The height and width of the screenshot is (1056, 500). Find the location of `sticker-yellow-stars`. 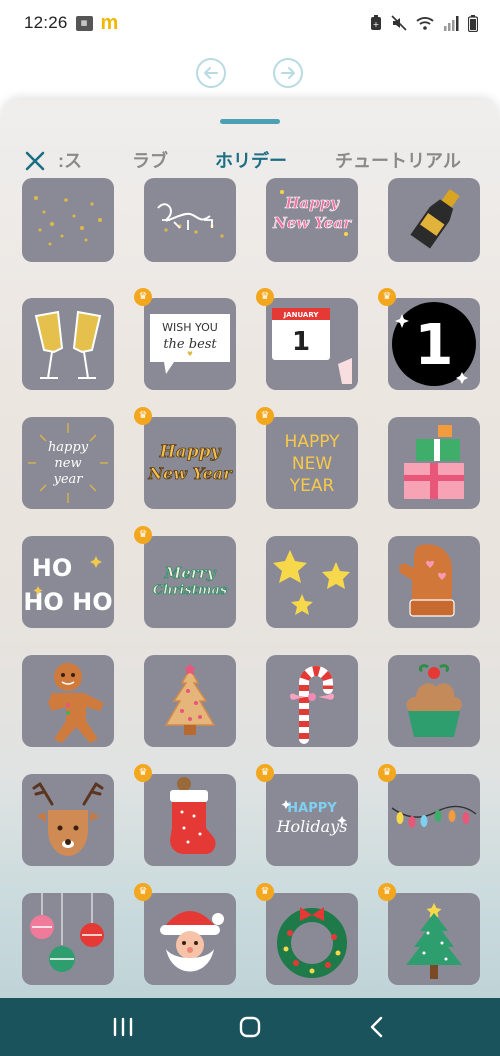

sticker-yellow-stars is located at coordinates (312, 582).